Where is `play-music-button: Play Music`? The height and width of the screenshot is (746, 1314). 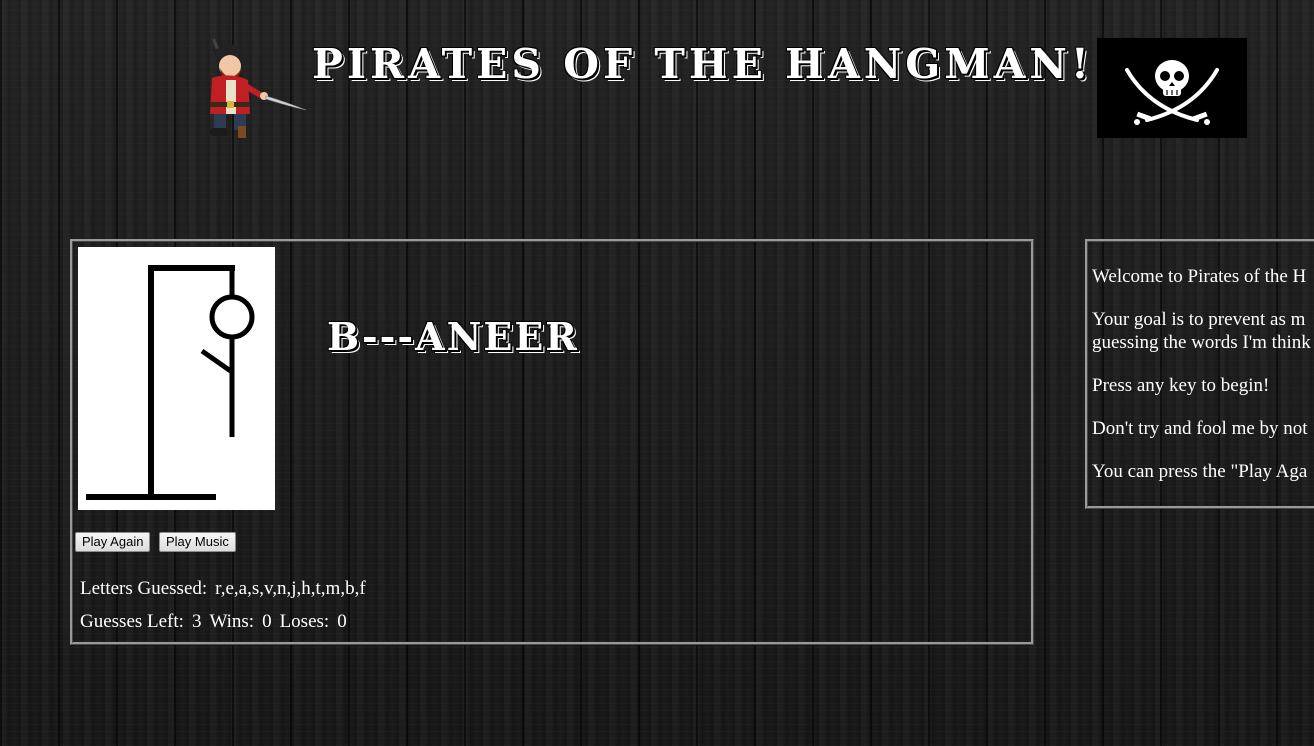 play-music-button: Play Music is located at coordinates (197, 542).